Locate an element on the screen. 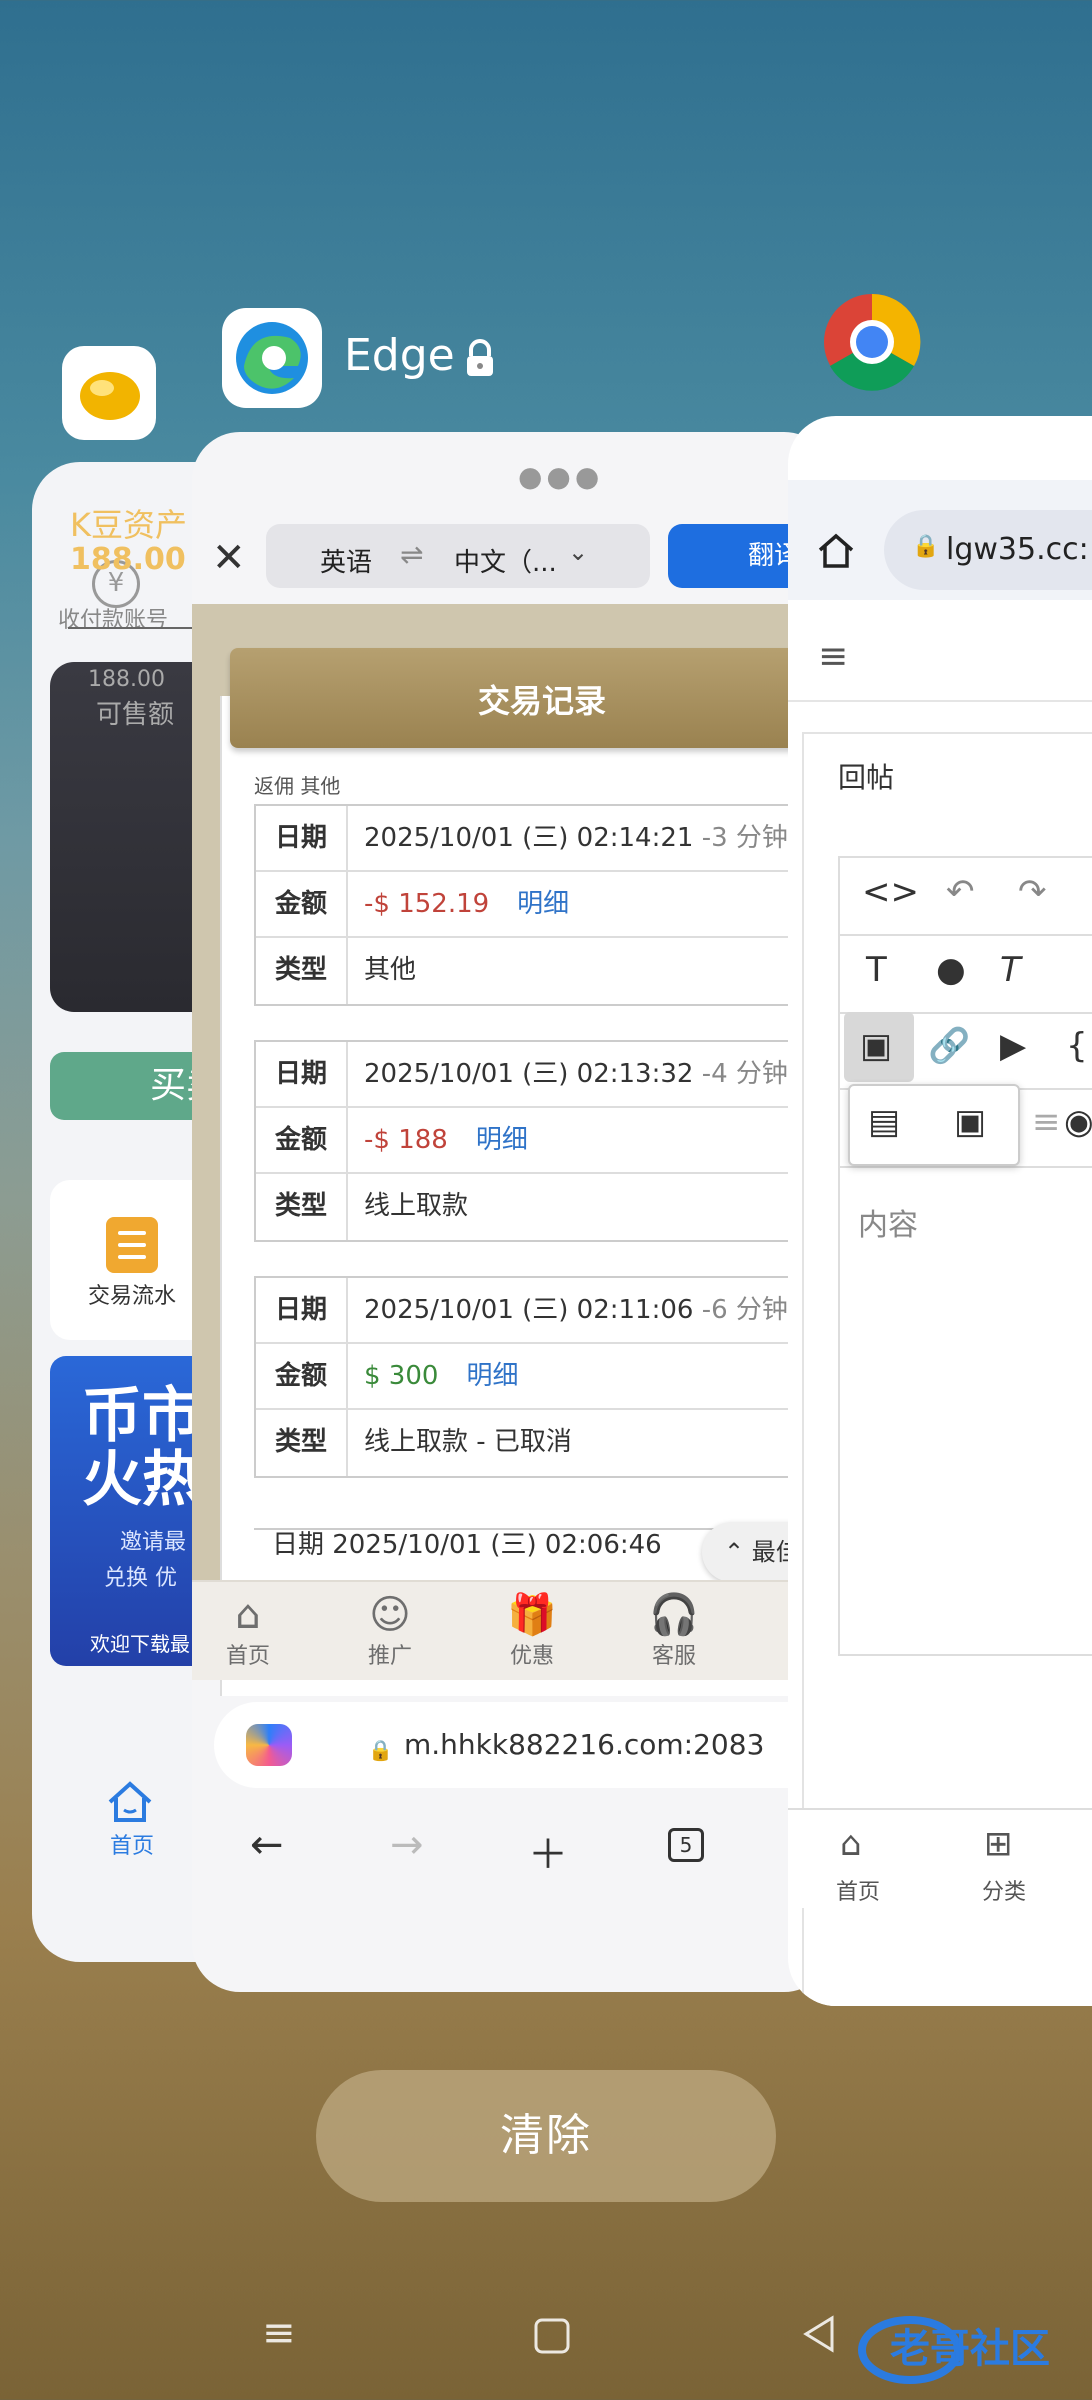  nav-category-label: 分类 is located at coordinates (1004, 1890).